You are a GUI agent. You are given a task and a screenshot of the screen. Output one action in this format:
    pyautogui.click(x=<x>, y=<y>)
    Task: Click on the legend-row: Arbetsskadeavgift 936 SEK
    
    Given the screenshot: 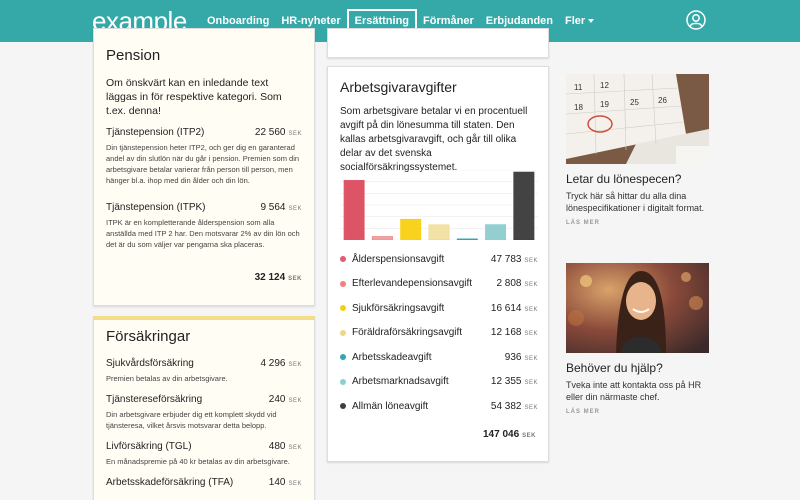 What is the action you would take?
    pyautogui.click(x=439, y=357)
    